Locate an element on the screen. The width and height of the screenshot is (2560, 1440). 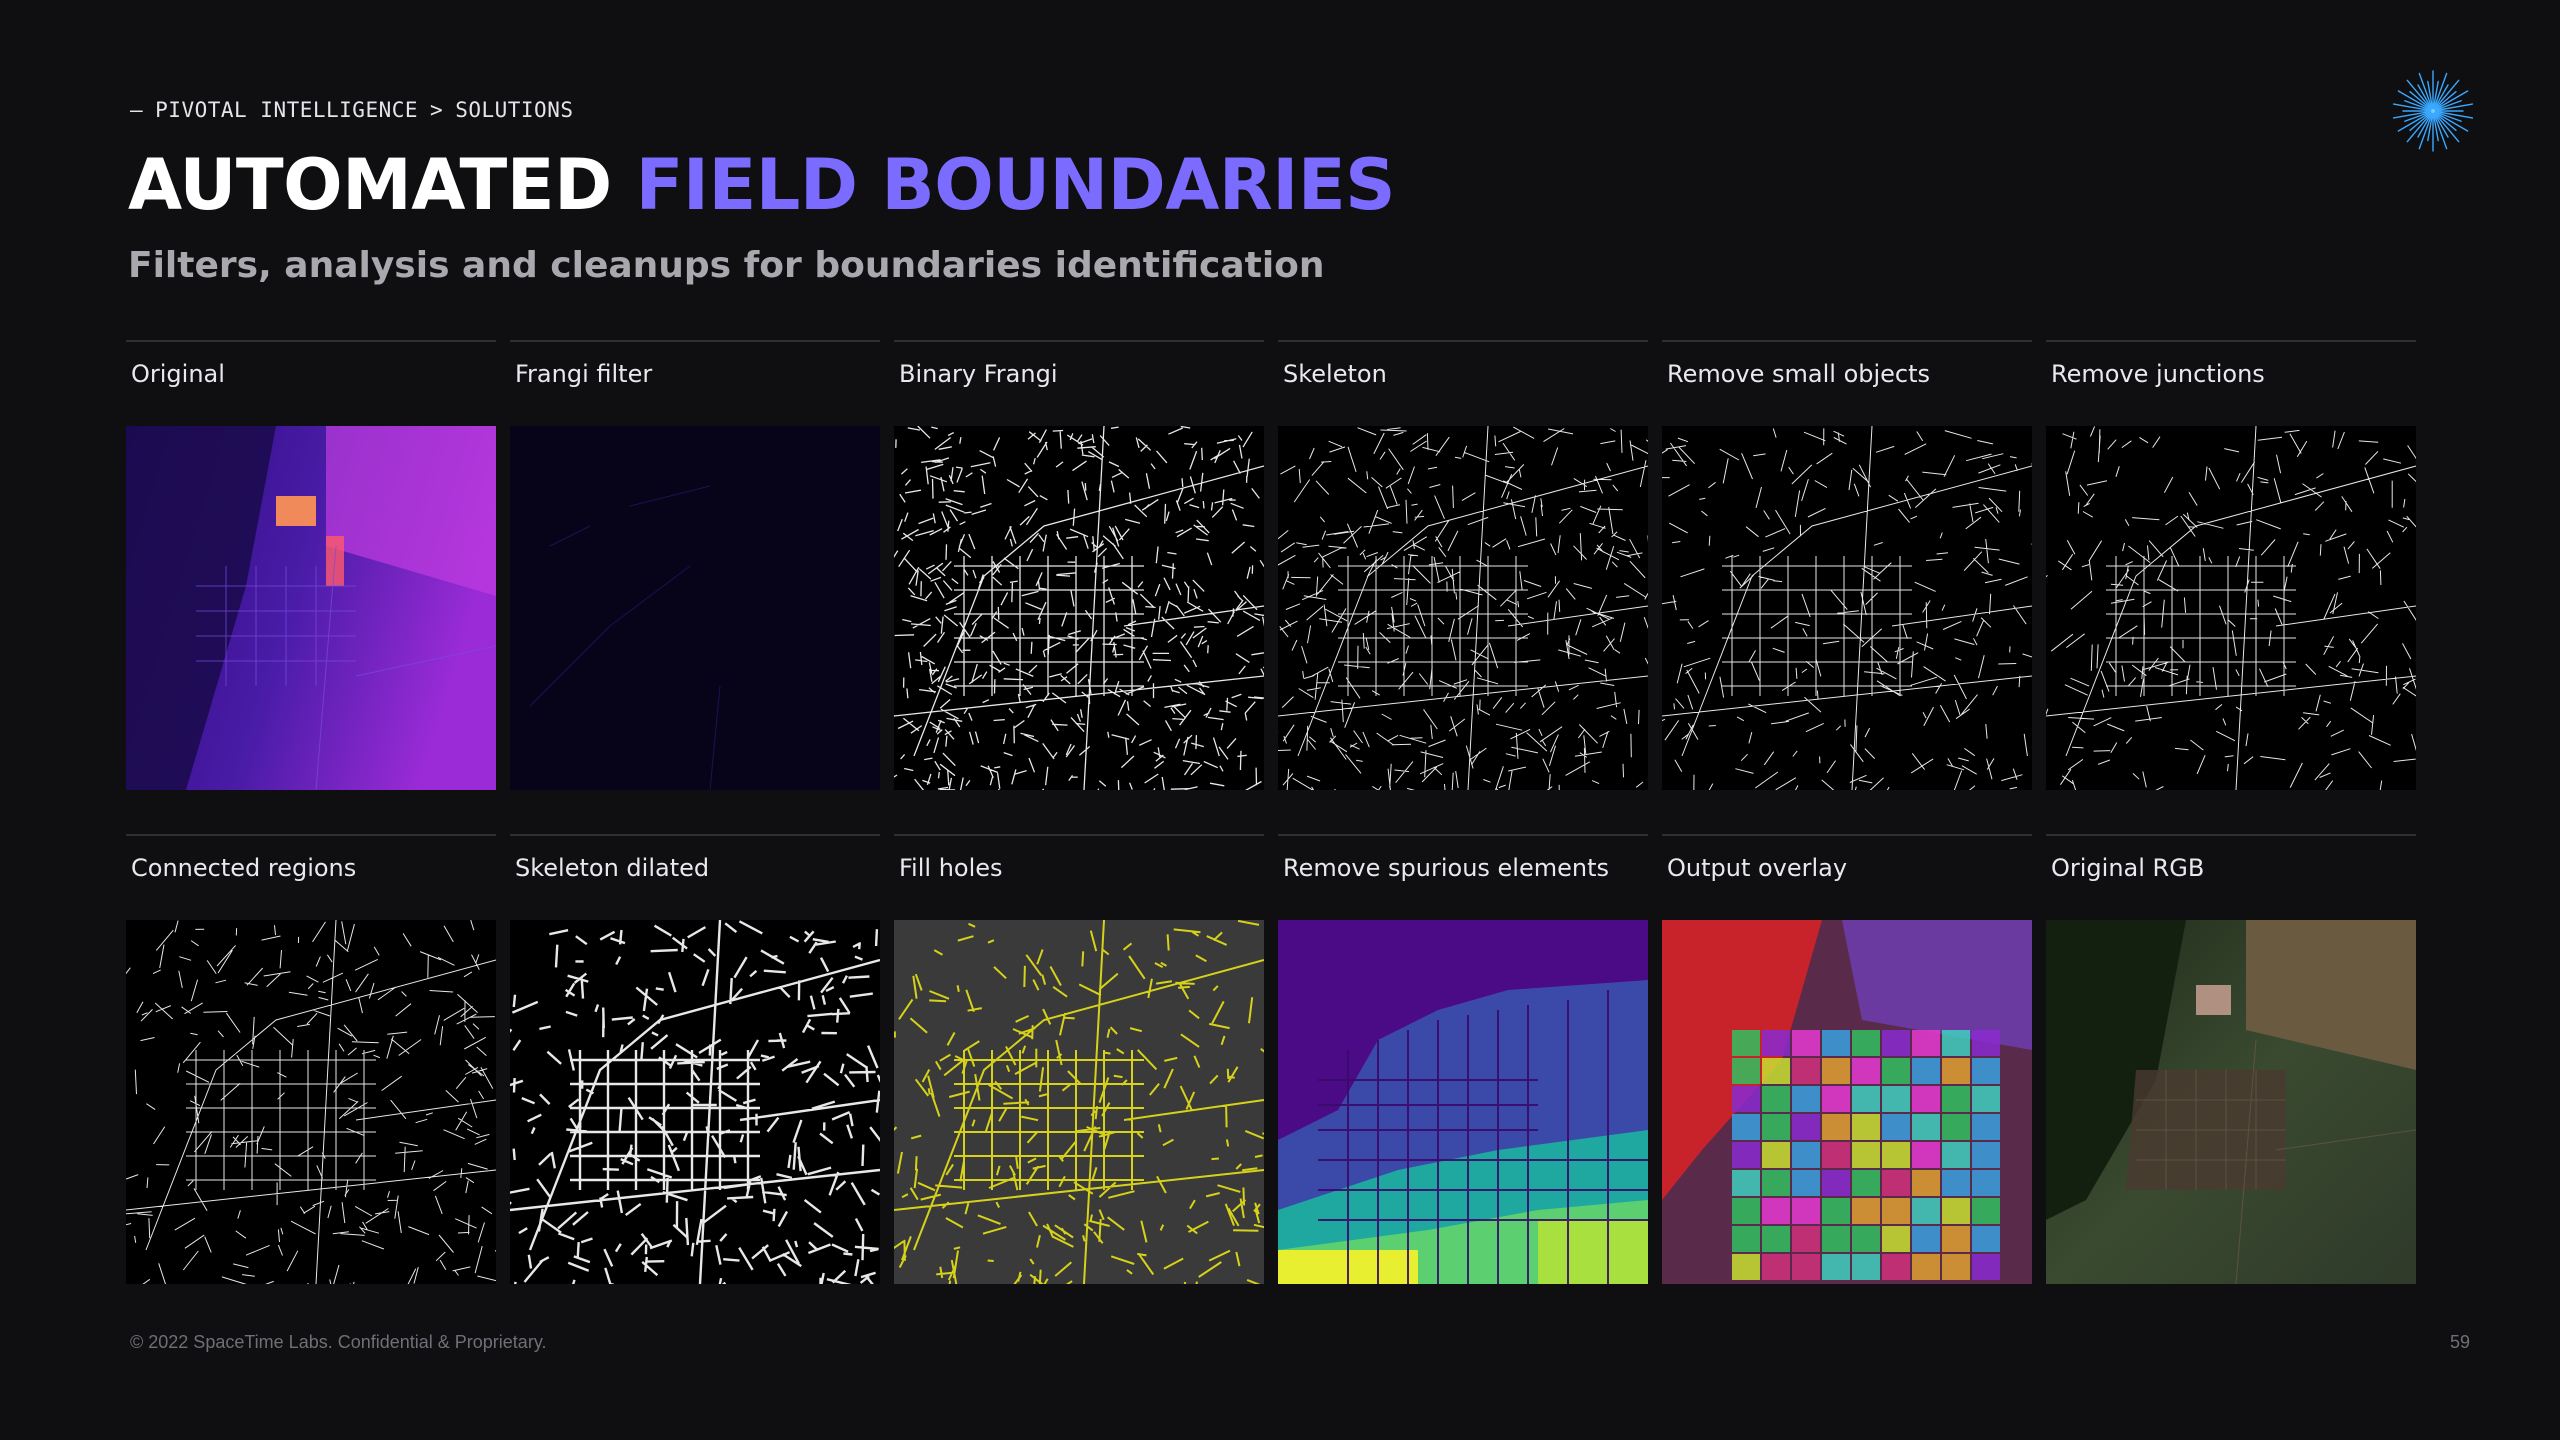
frangi-filter-image is located at coordinates (695, 608).